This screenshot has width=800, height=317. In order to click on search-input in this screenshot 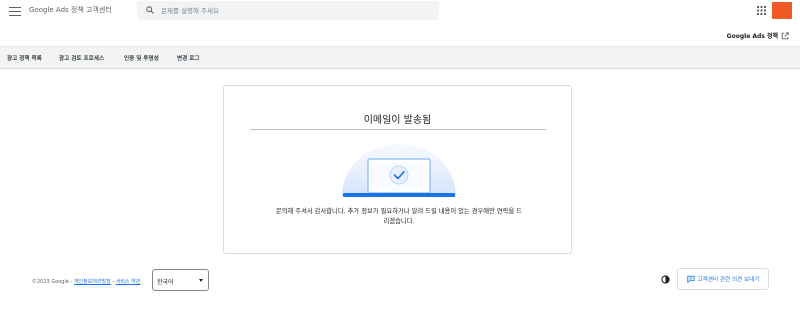, I will do `click(296, 10)`.